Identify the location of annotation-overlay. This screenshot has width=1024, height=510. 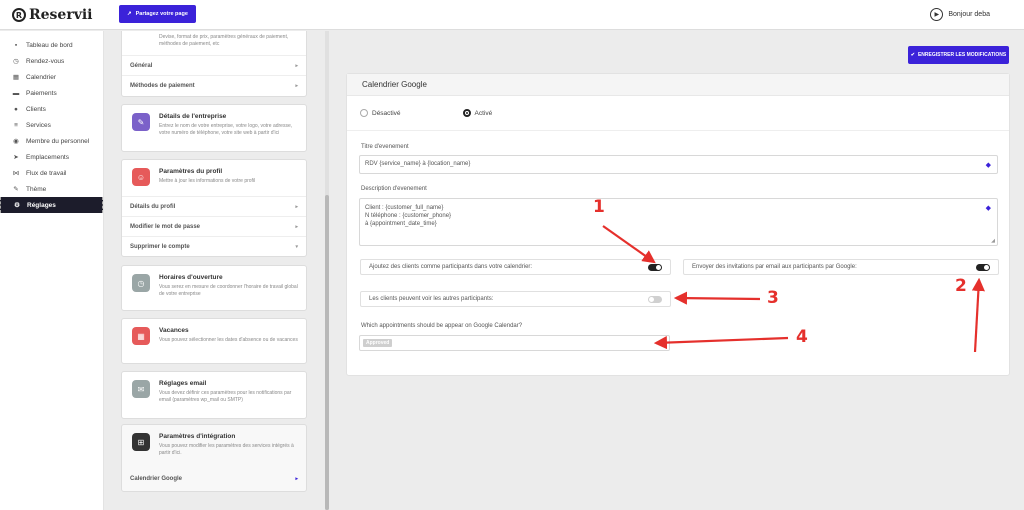
(793, 289).